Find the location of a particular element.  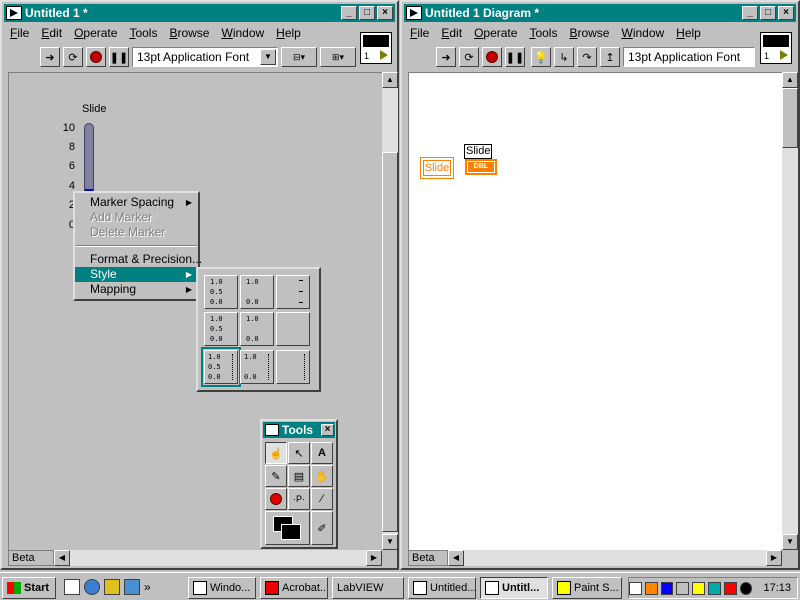

slide-local-variable: Slide is located at coordinates (437, 168).